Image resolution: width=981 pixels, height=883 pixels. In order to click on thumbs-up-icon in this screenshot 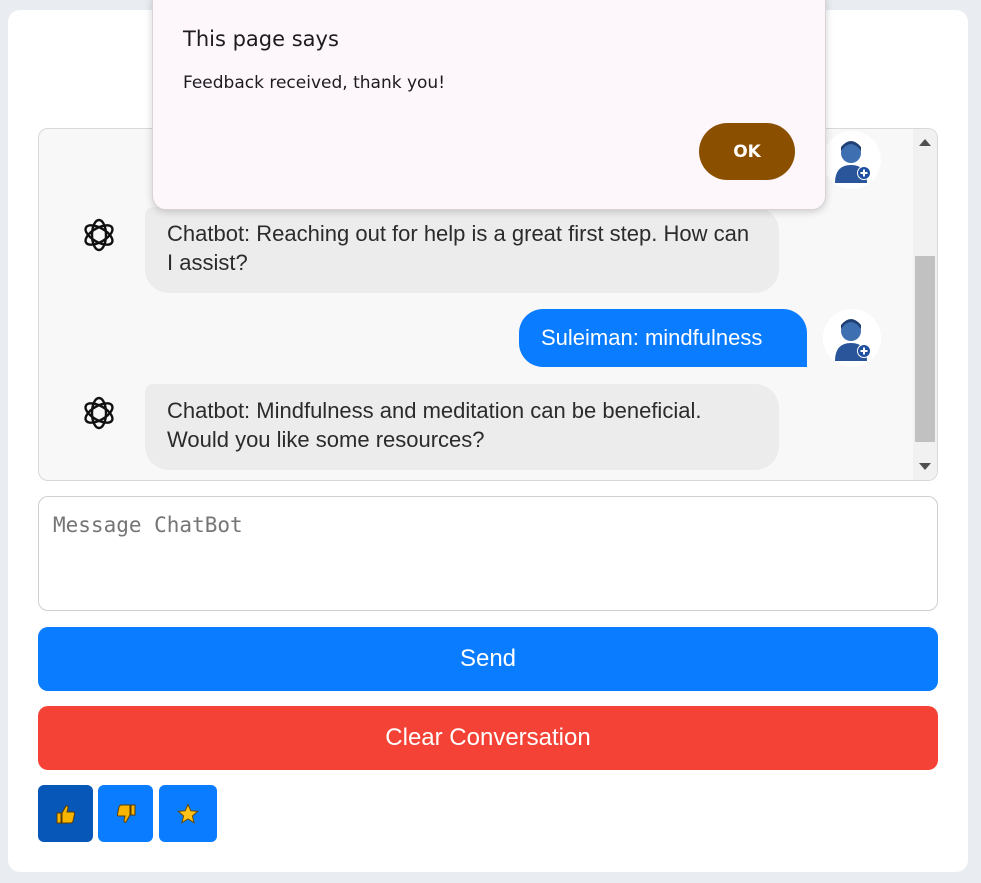, I will do `click(65, 813)`.